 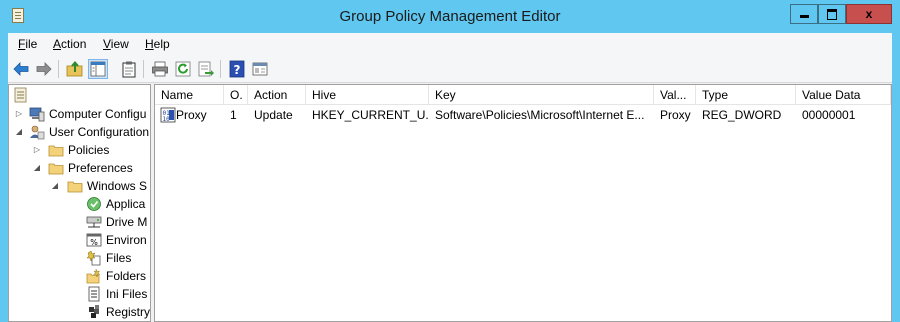 What do you see at coordinates (129, 69) in the screenshot?
I see `clipboard-icon` at bounding box center [129, 69].